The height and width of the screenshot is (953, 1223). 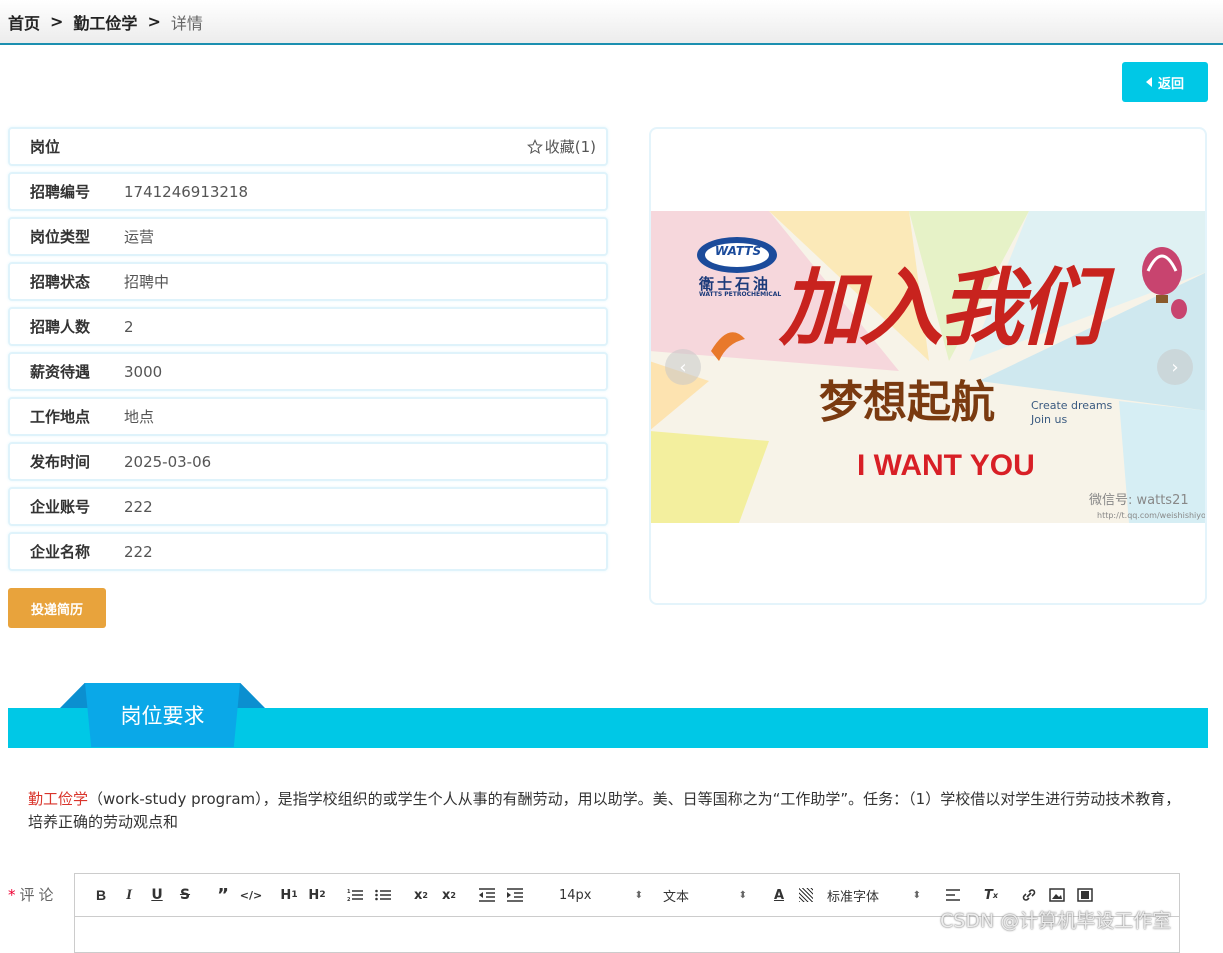 What do you see at coordinates (449, 895) in the screenshot?
I see `superscript-icon: x2` at bounding box center [449, 895].